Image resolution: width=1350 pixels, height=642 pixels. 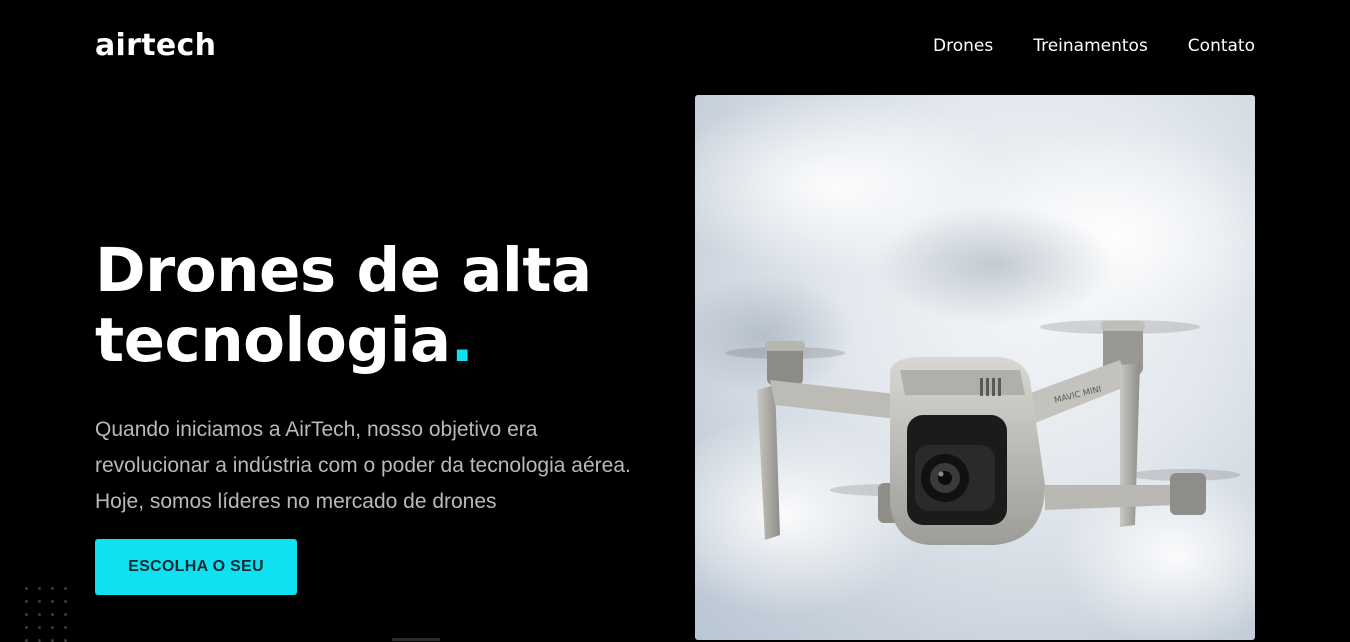 I want to click on hero-title-line2: tecnologia, so click(x=273, y=340).